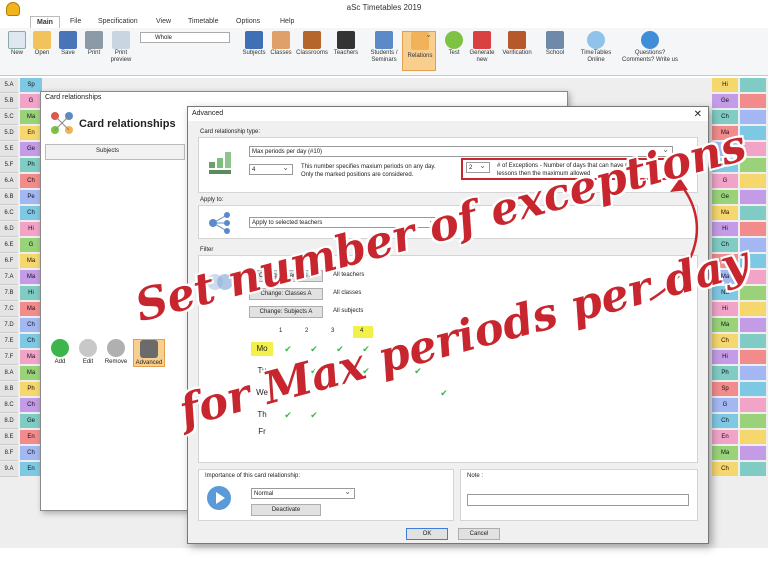 The height and width of the screenshot is (565, 768). I want to click on students-seminars-button: Students / Seminars, so click(384, 47).